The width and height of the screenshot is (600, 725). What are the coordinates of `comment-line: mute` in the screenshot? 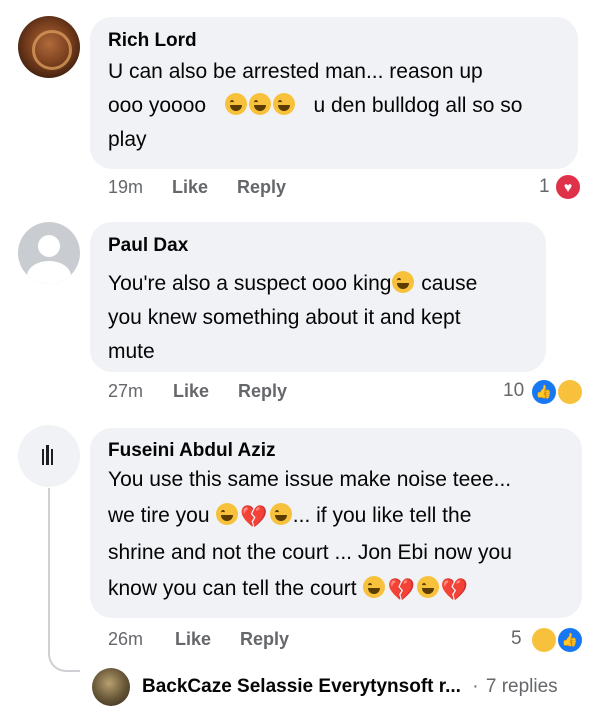 It's located at (131, 351).